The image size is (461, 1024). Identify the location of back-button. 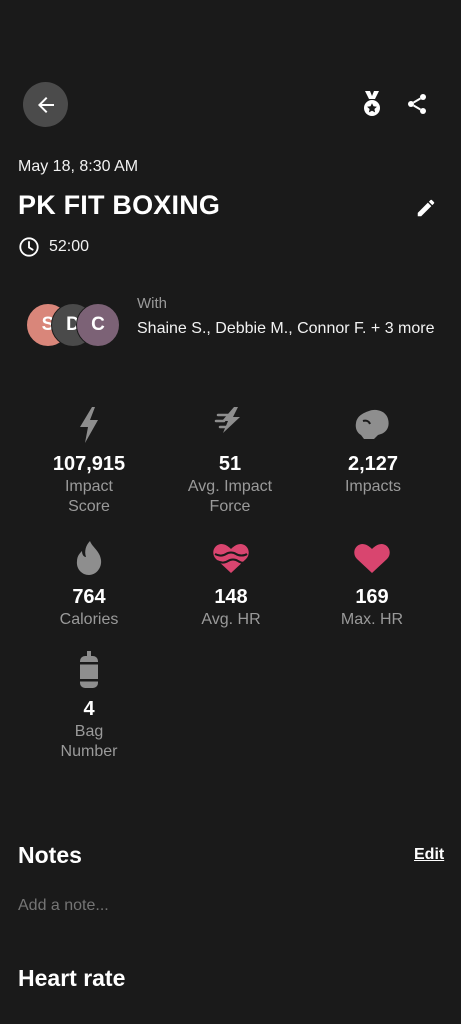
(45, 104).